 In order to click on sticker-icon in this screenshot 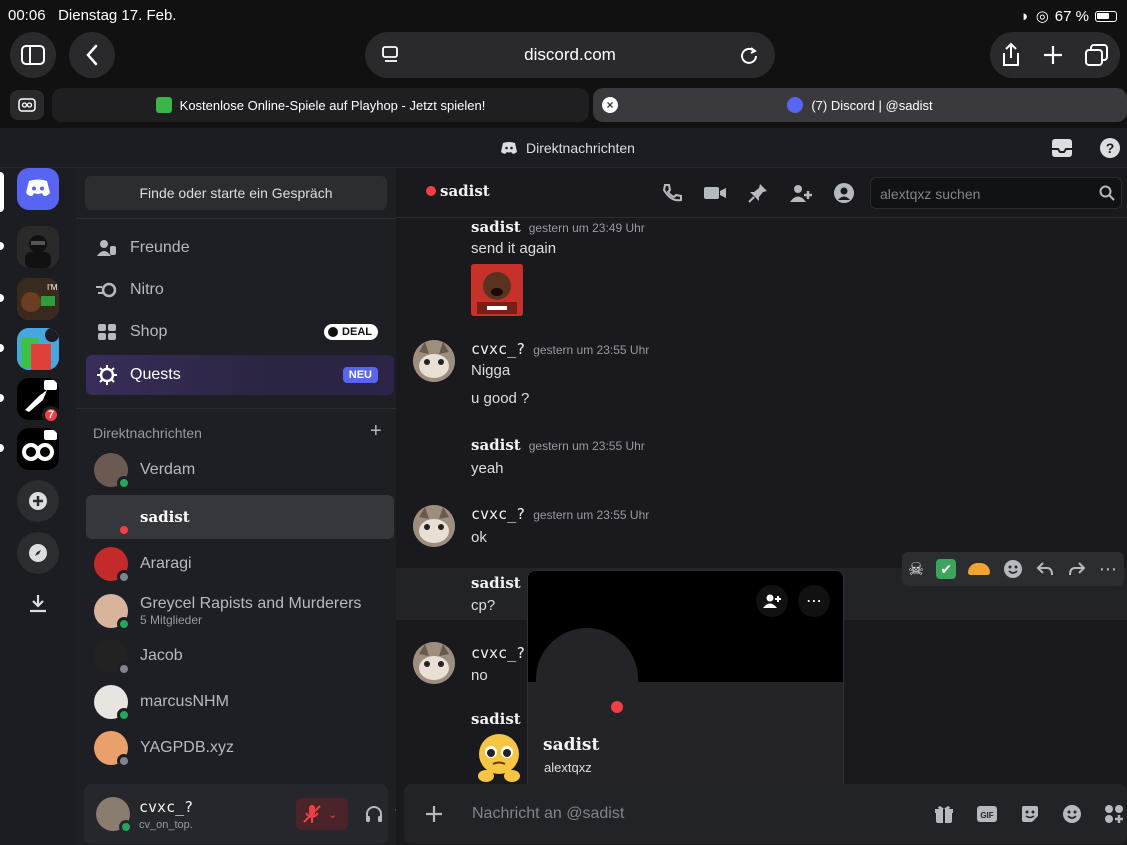, I will do `click(1030, 814)`.